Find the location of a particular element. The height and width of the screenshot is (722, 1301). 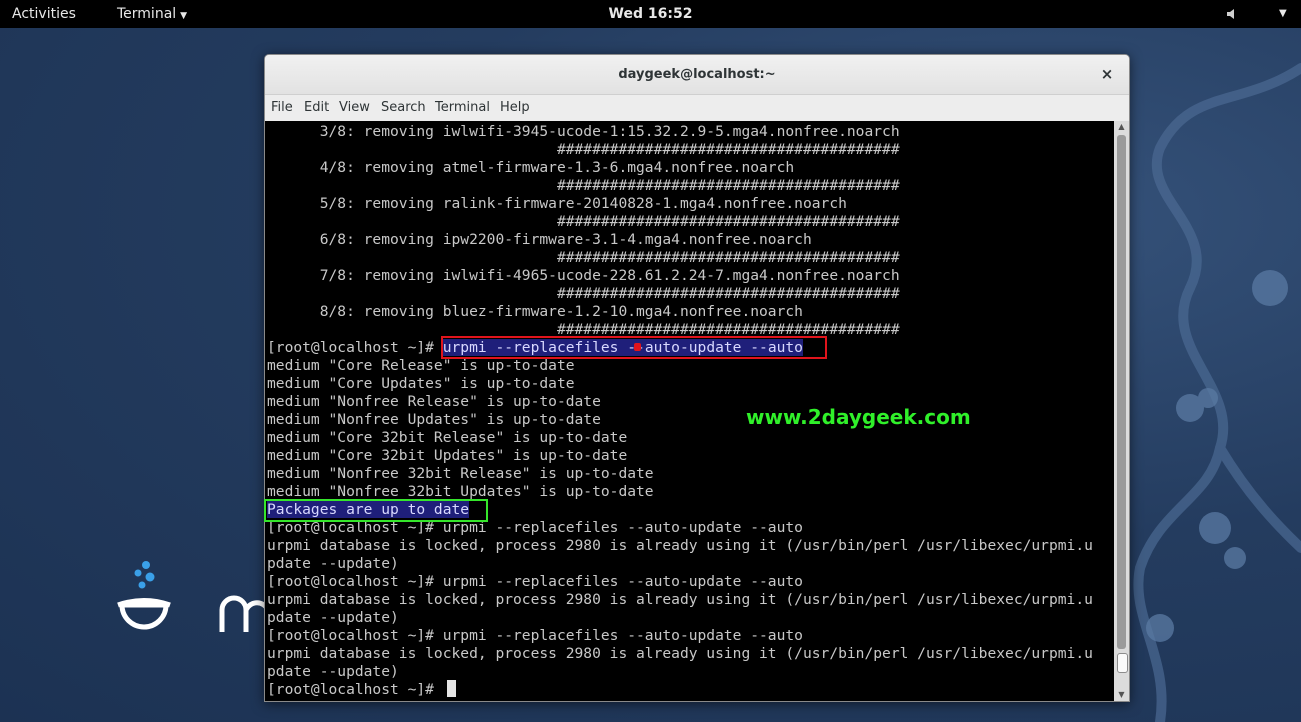

activities-button: Activities is located at coordinates (44, 14).